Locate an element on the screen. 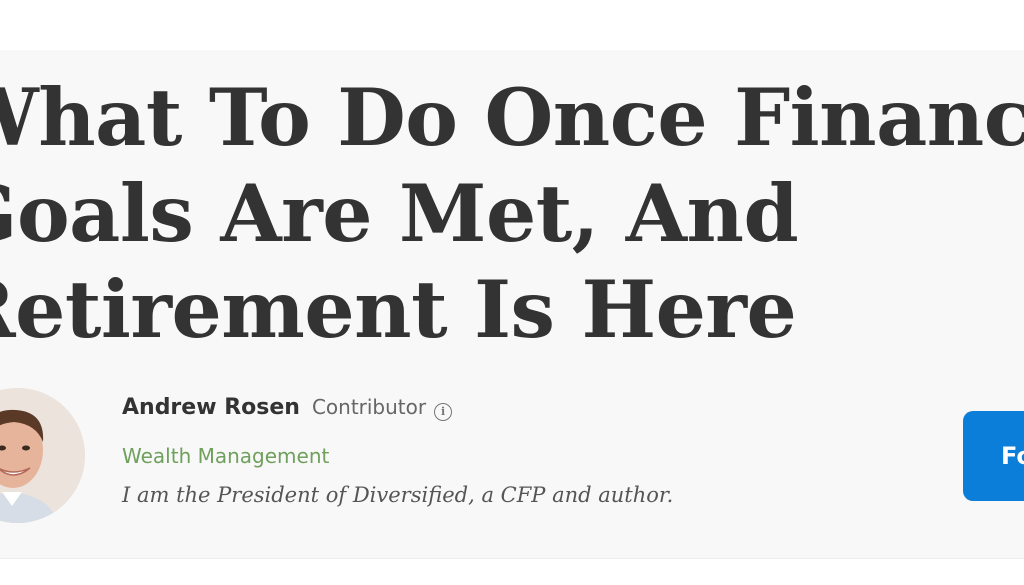 This screenshot has width=1024, height=585. headline-line-3: Retirement Is Here is located at coordinates (398, 309).